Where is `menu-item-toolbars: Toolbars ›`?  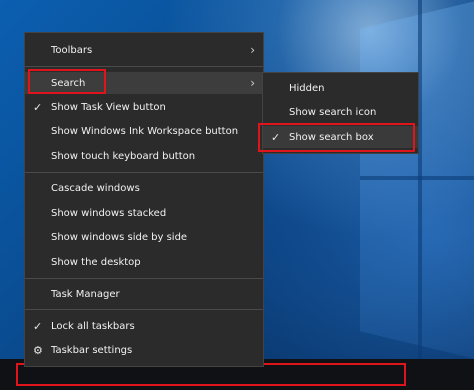 menu-item-toolbars: Toolbars › is located at coordinates (144, 50).